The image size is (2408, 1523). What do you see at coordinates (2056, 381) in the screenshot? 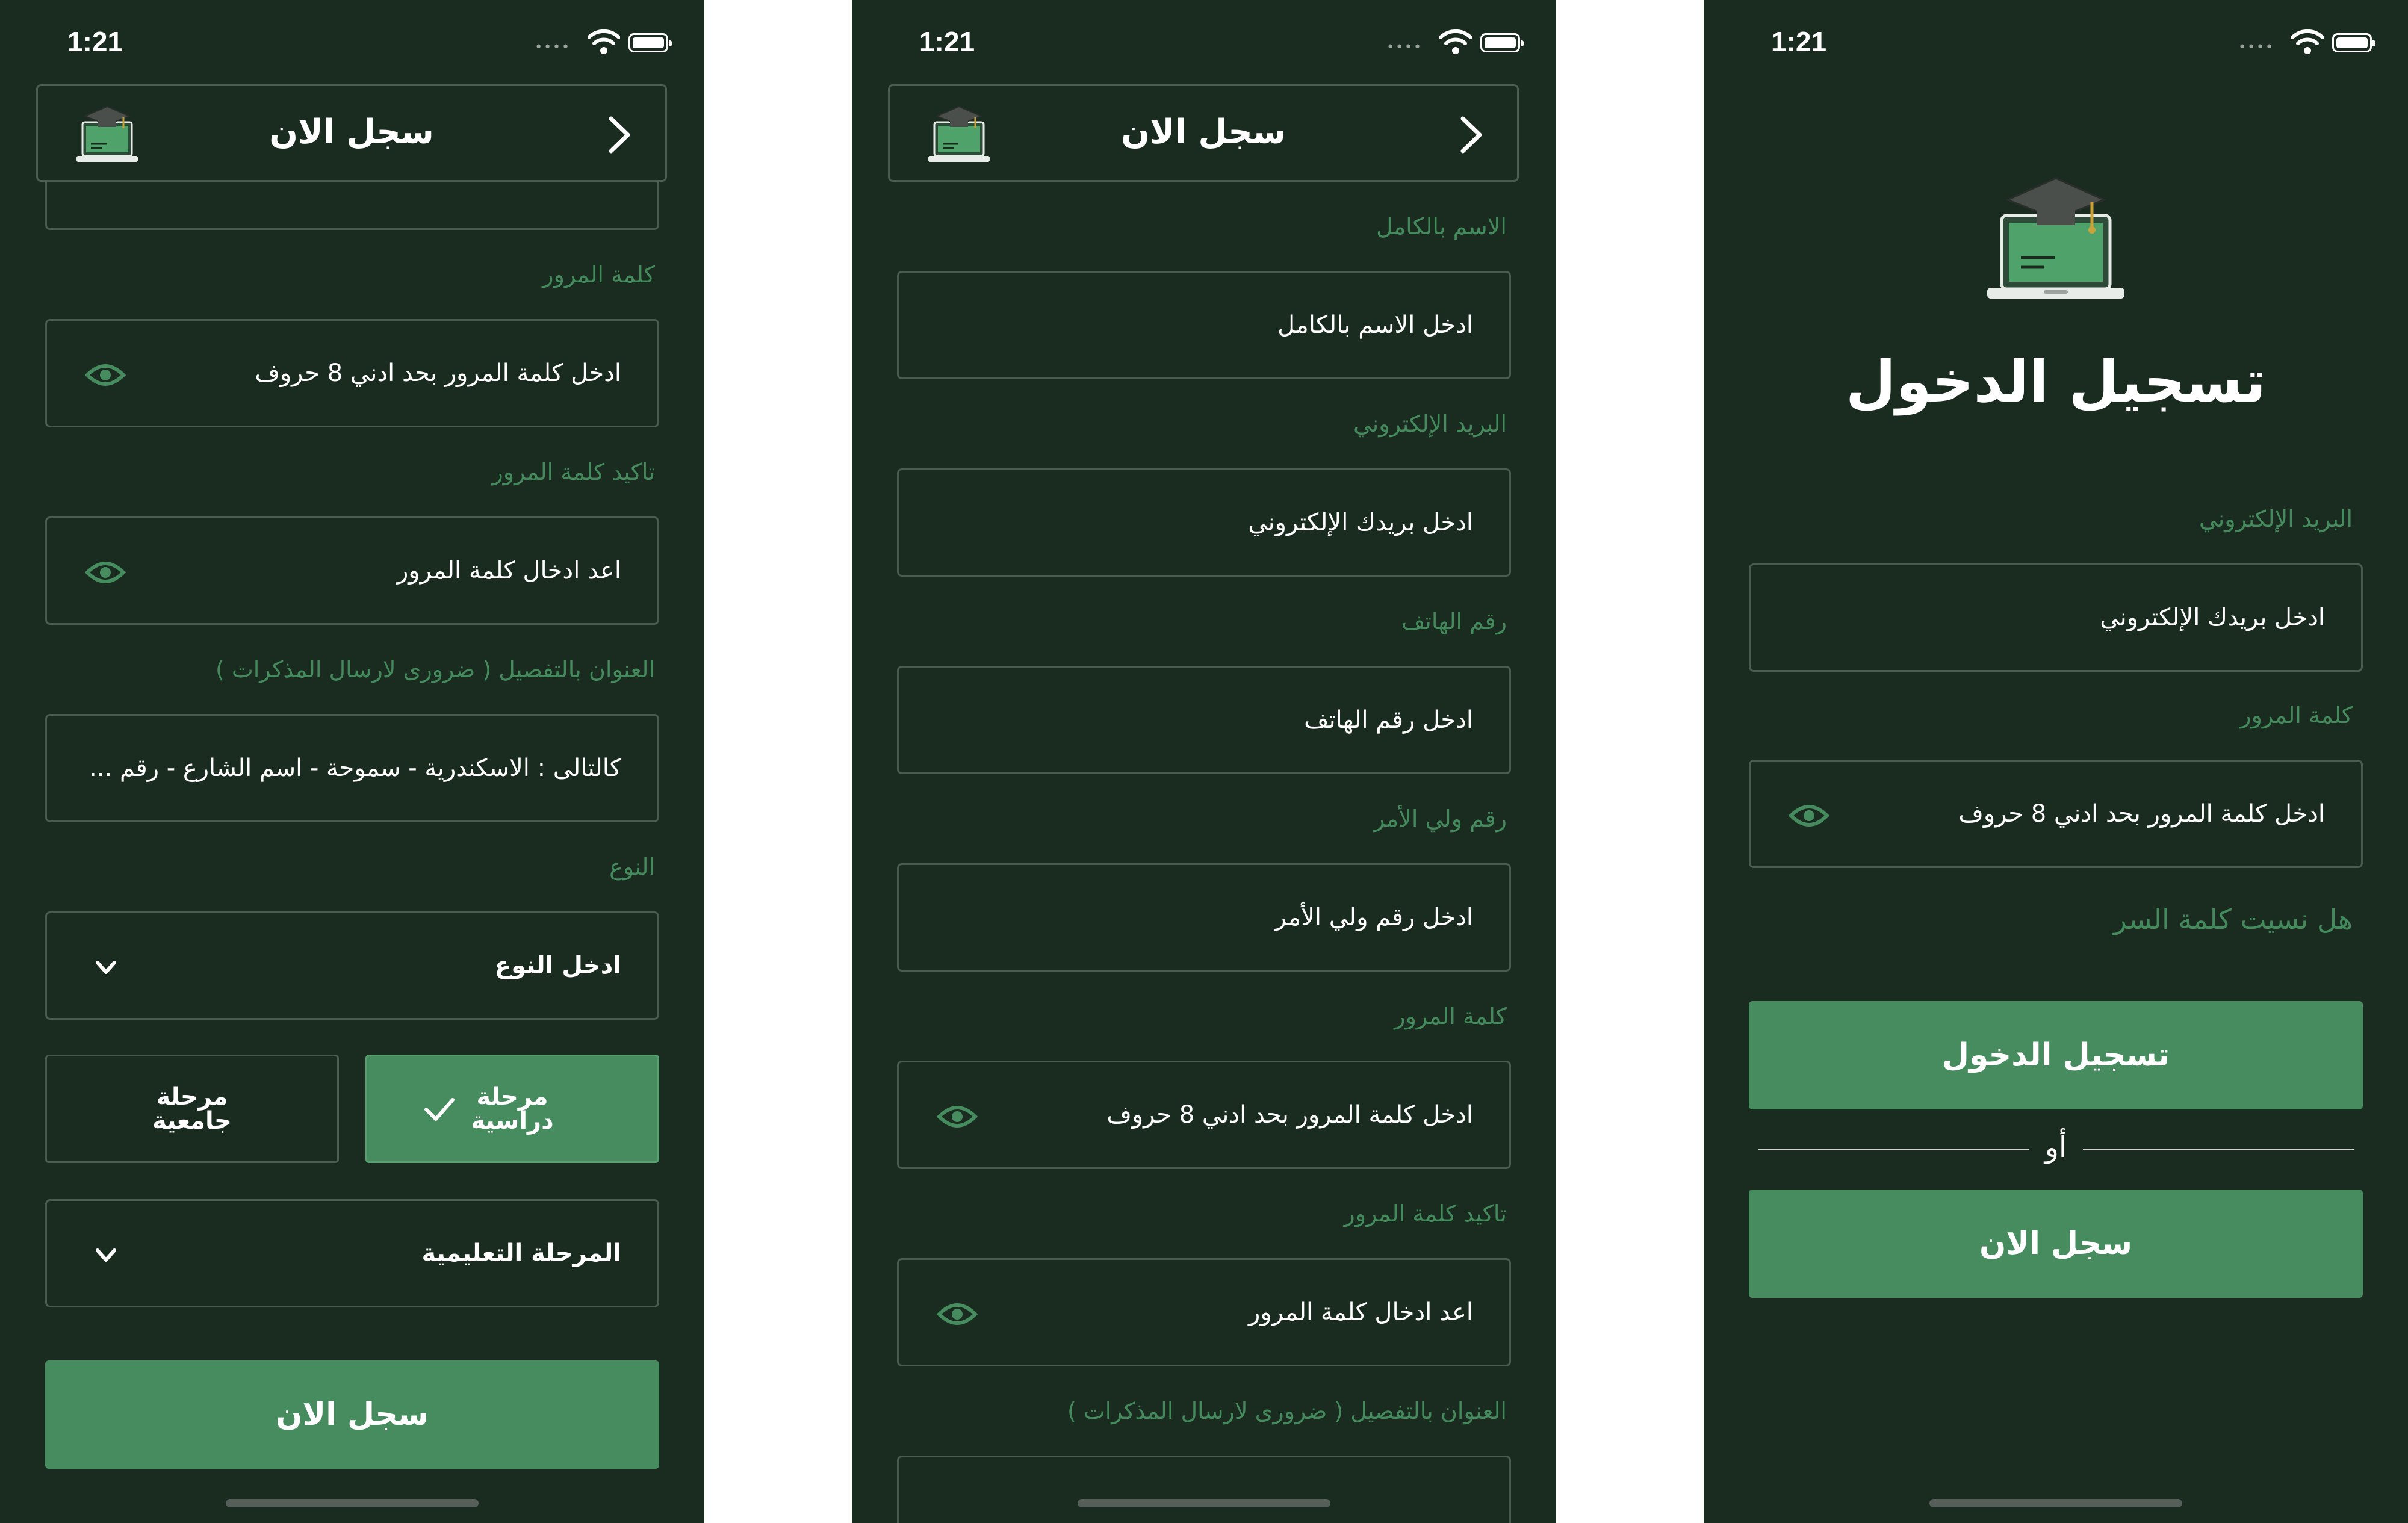
I see `login-title: تسجيل الدخول` at bounding box center [2056, 381].